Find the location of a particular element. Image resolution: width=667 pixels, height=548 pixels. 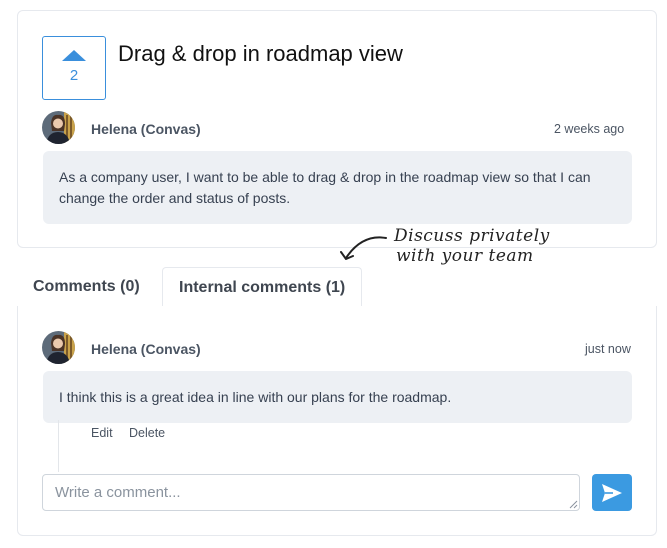

annotation-text: Discuss privately with your team is located at coordinates (472, 246).